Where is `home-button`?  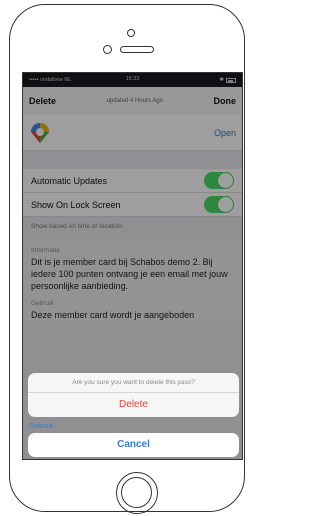
home-button is located at coordinates (137, 493).